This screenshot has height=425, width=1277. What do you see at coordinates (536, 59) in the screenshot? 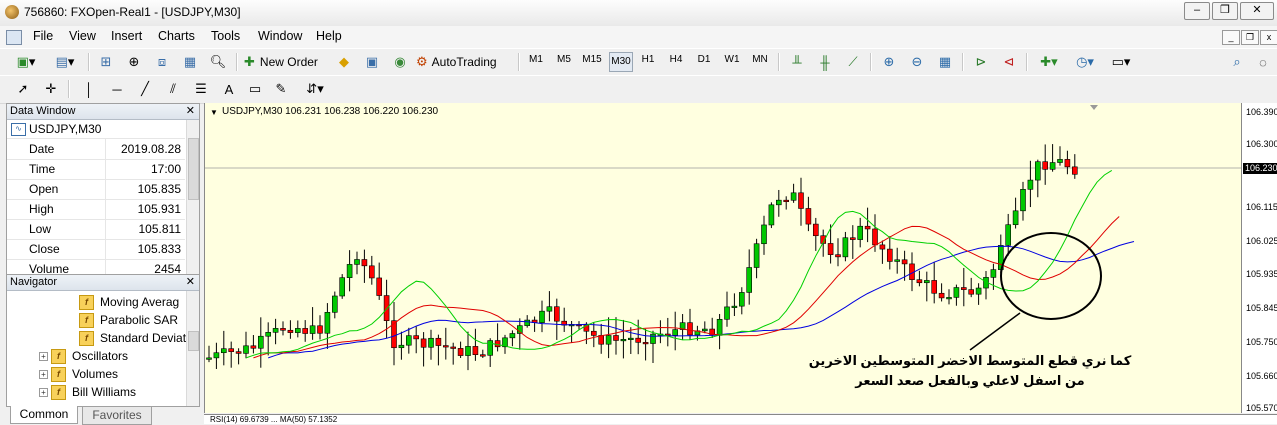
I see `timeframe-m1: M1` at bounding box center [536, 59].